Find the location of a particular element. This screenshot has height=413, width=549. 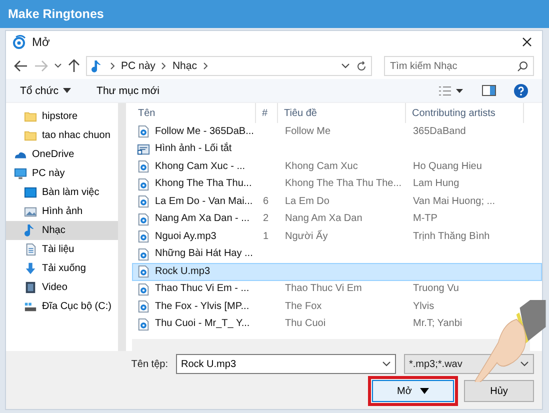

new-folder-button: Thư mục mới is located at coordinates (128, 90).